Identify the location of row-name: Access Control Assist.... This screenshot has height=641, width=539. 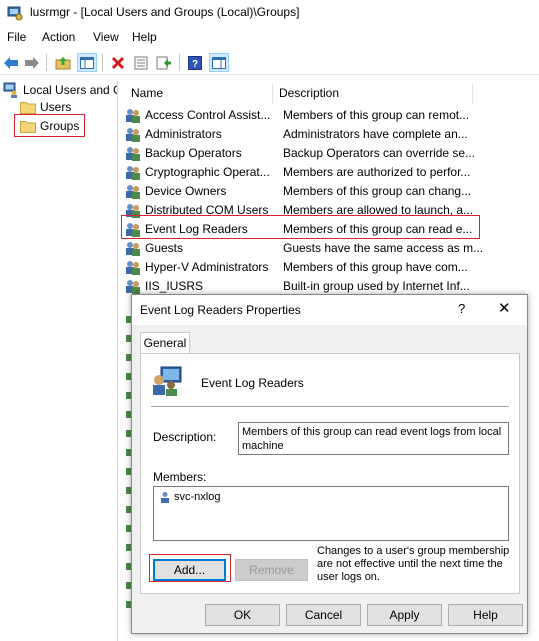
(208, 114).